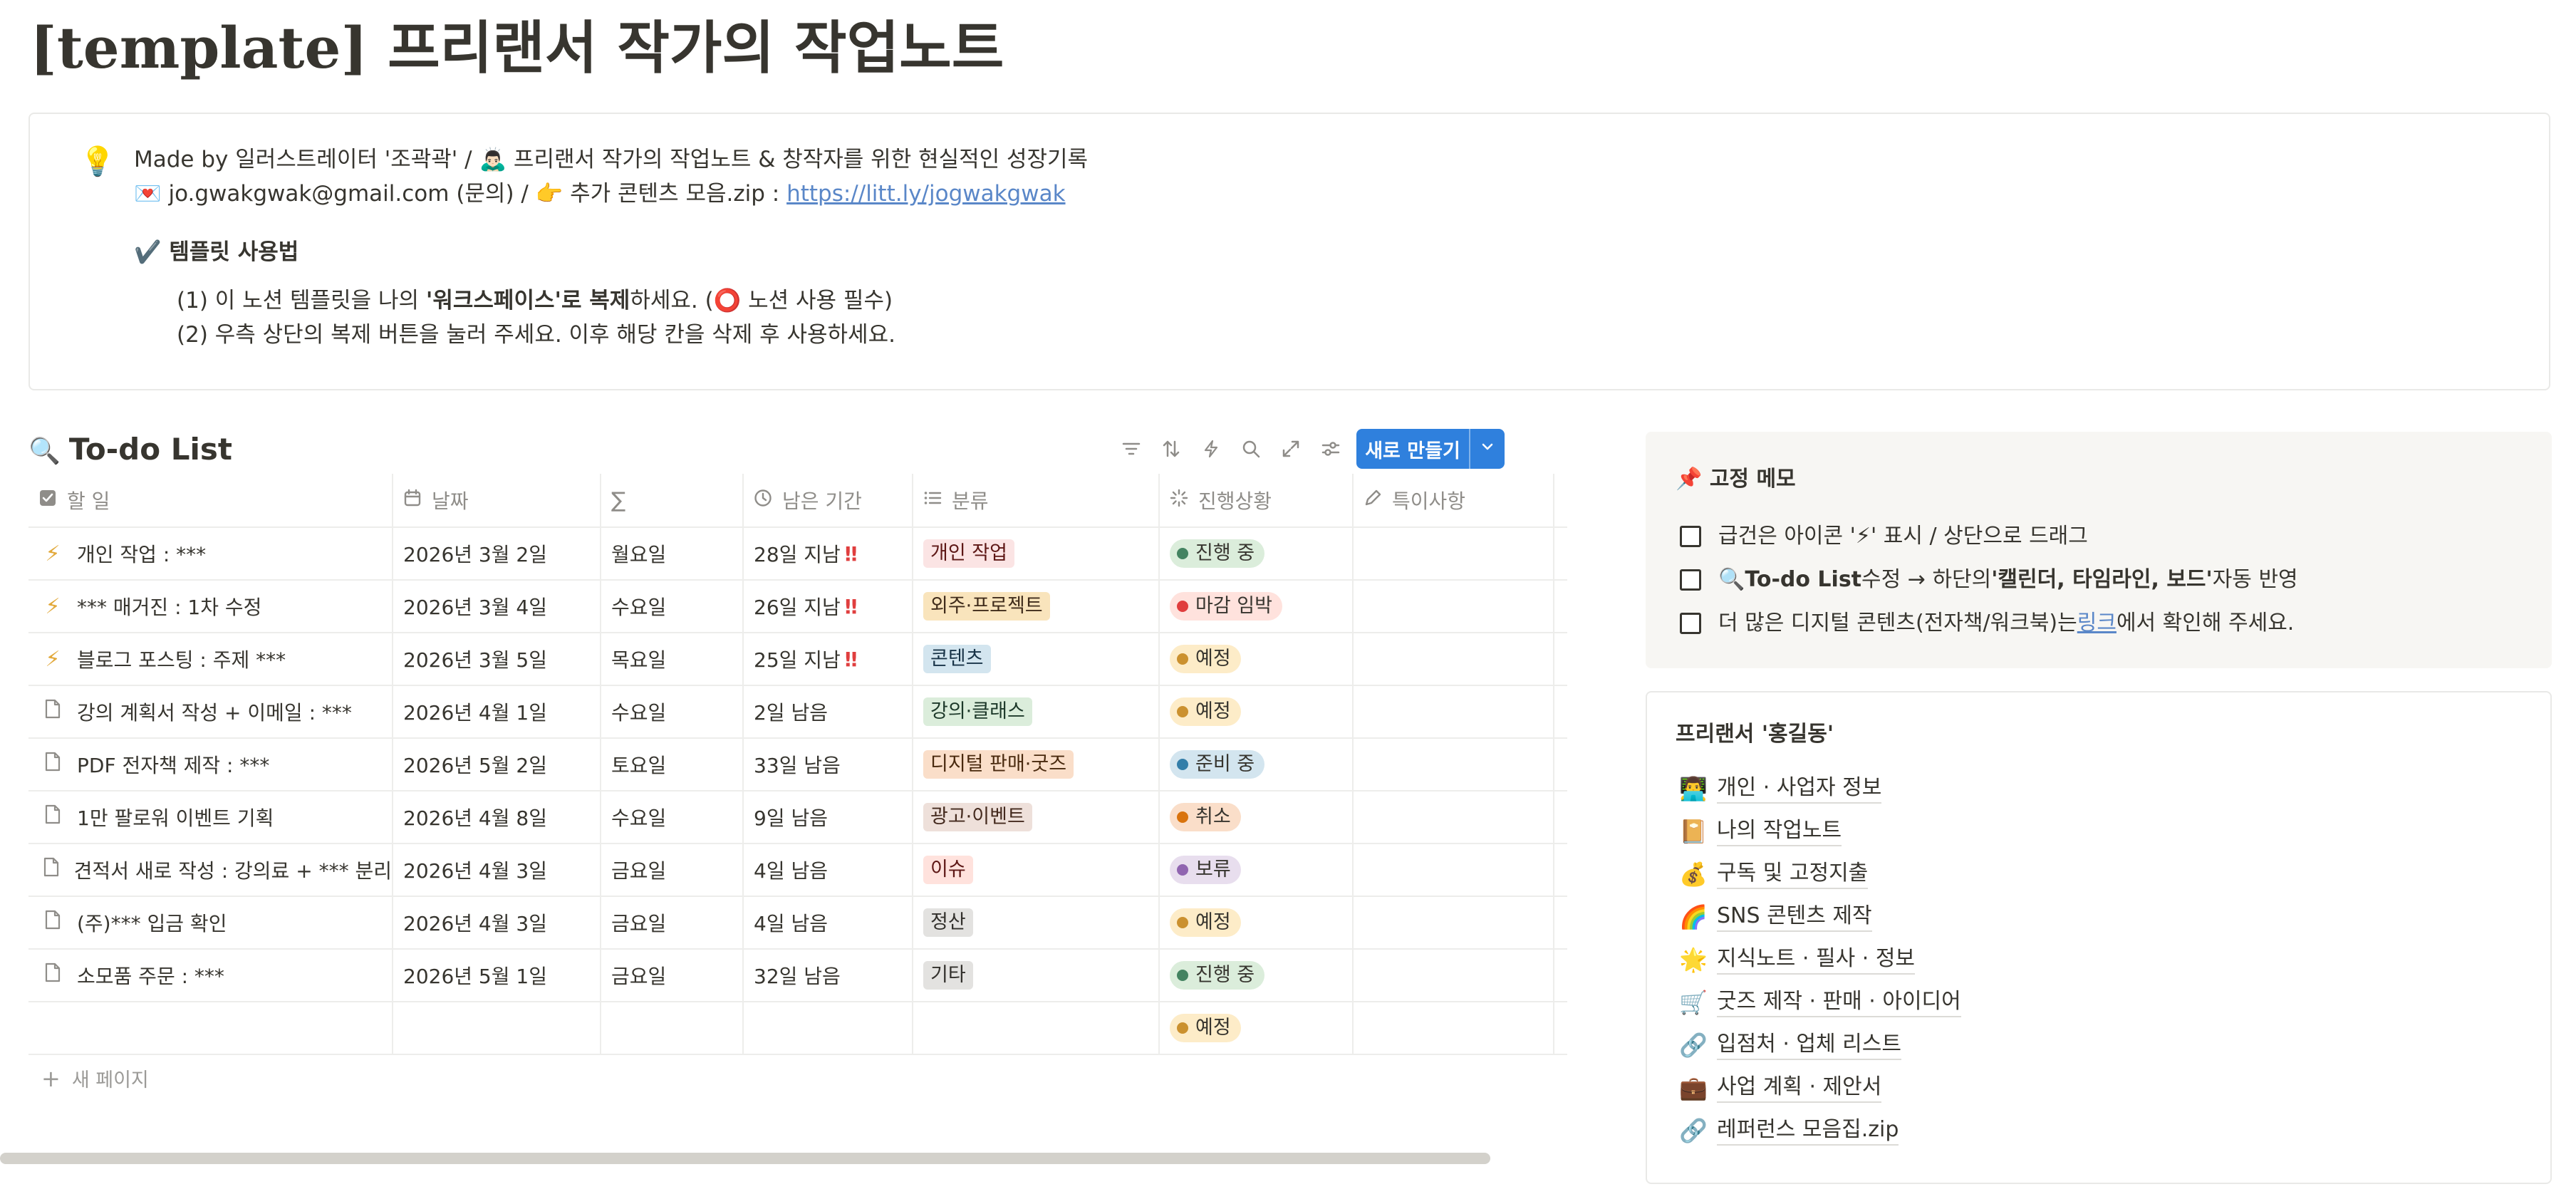  I want to click on profile-link: 🔗 레퍼런스 모음집.zip, so click(1788, 1130).